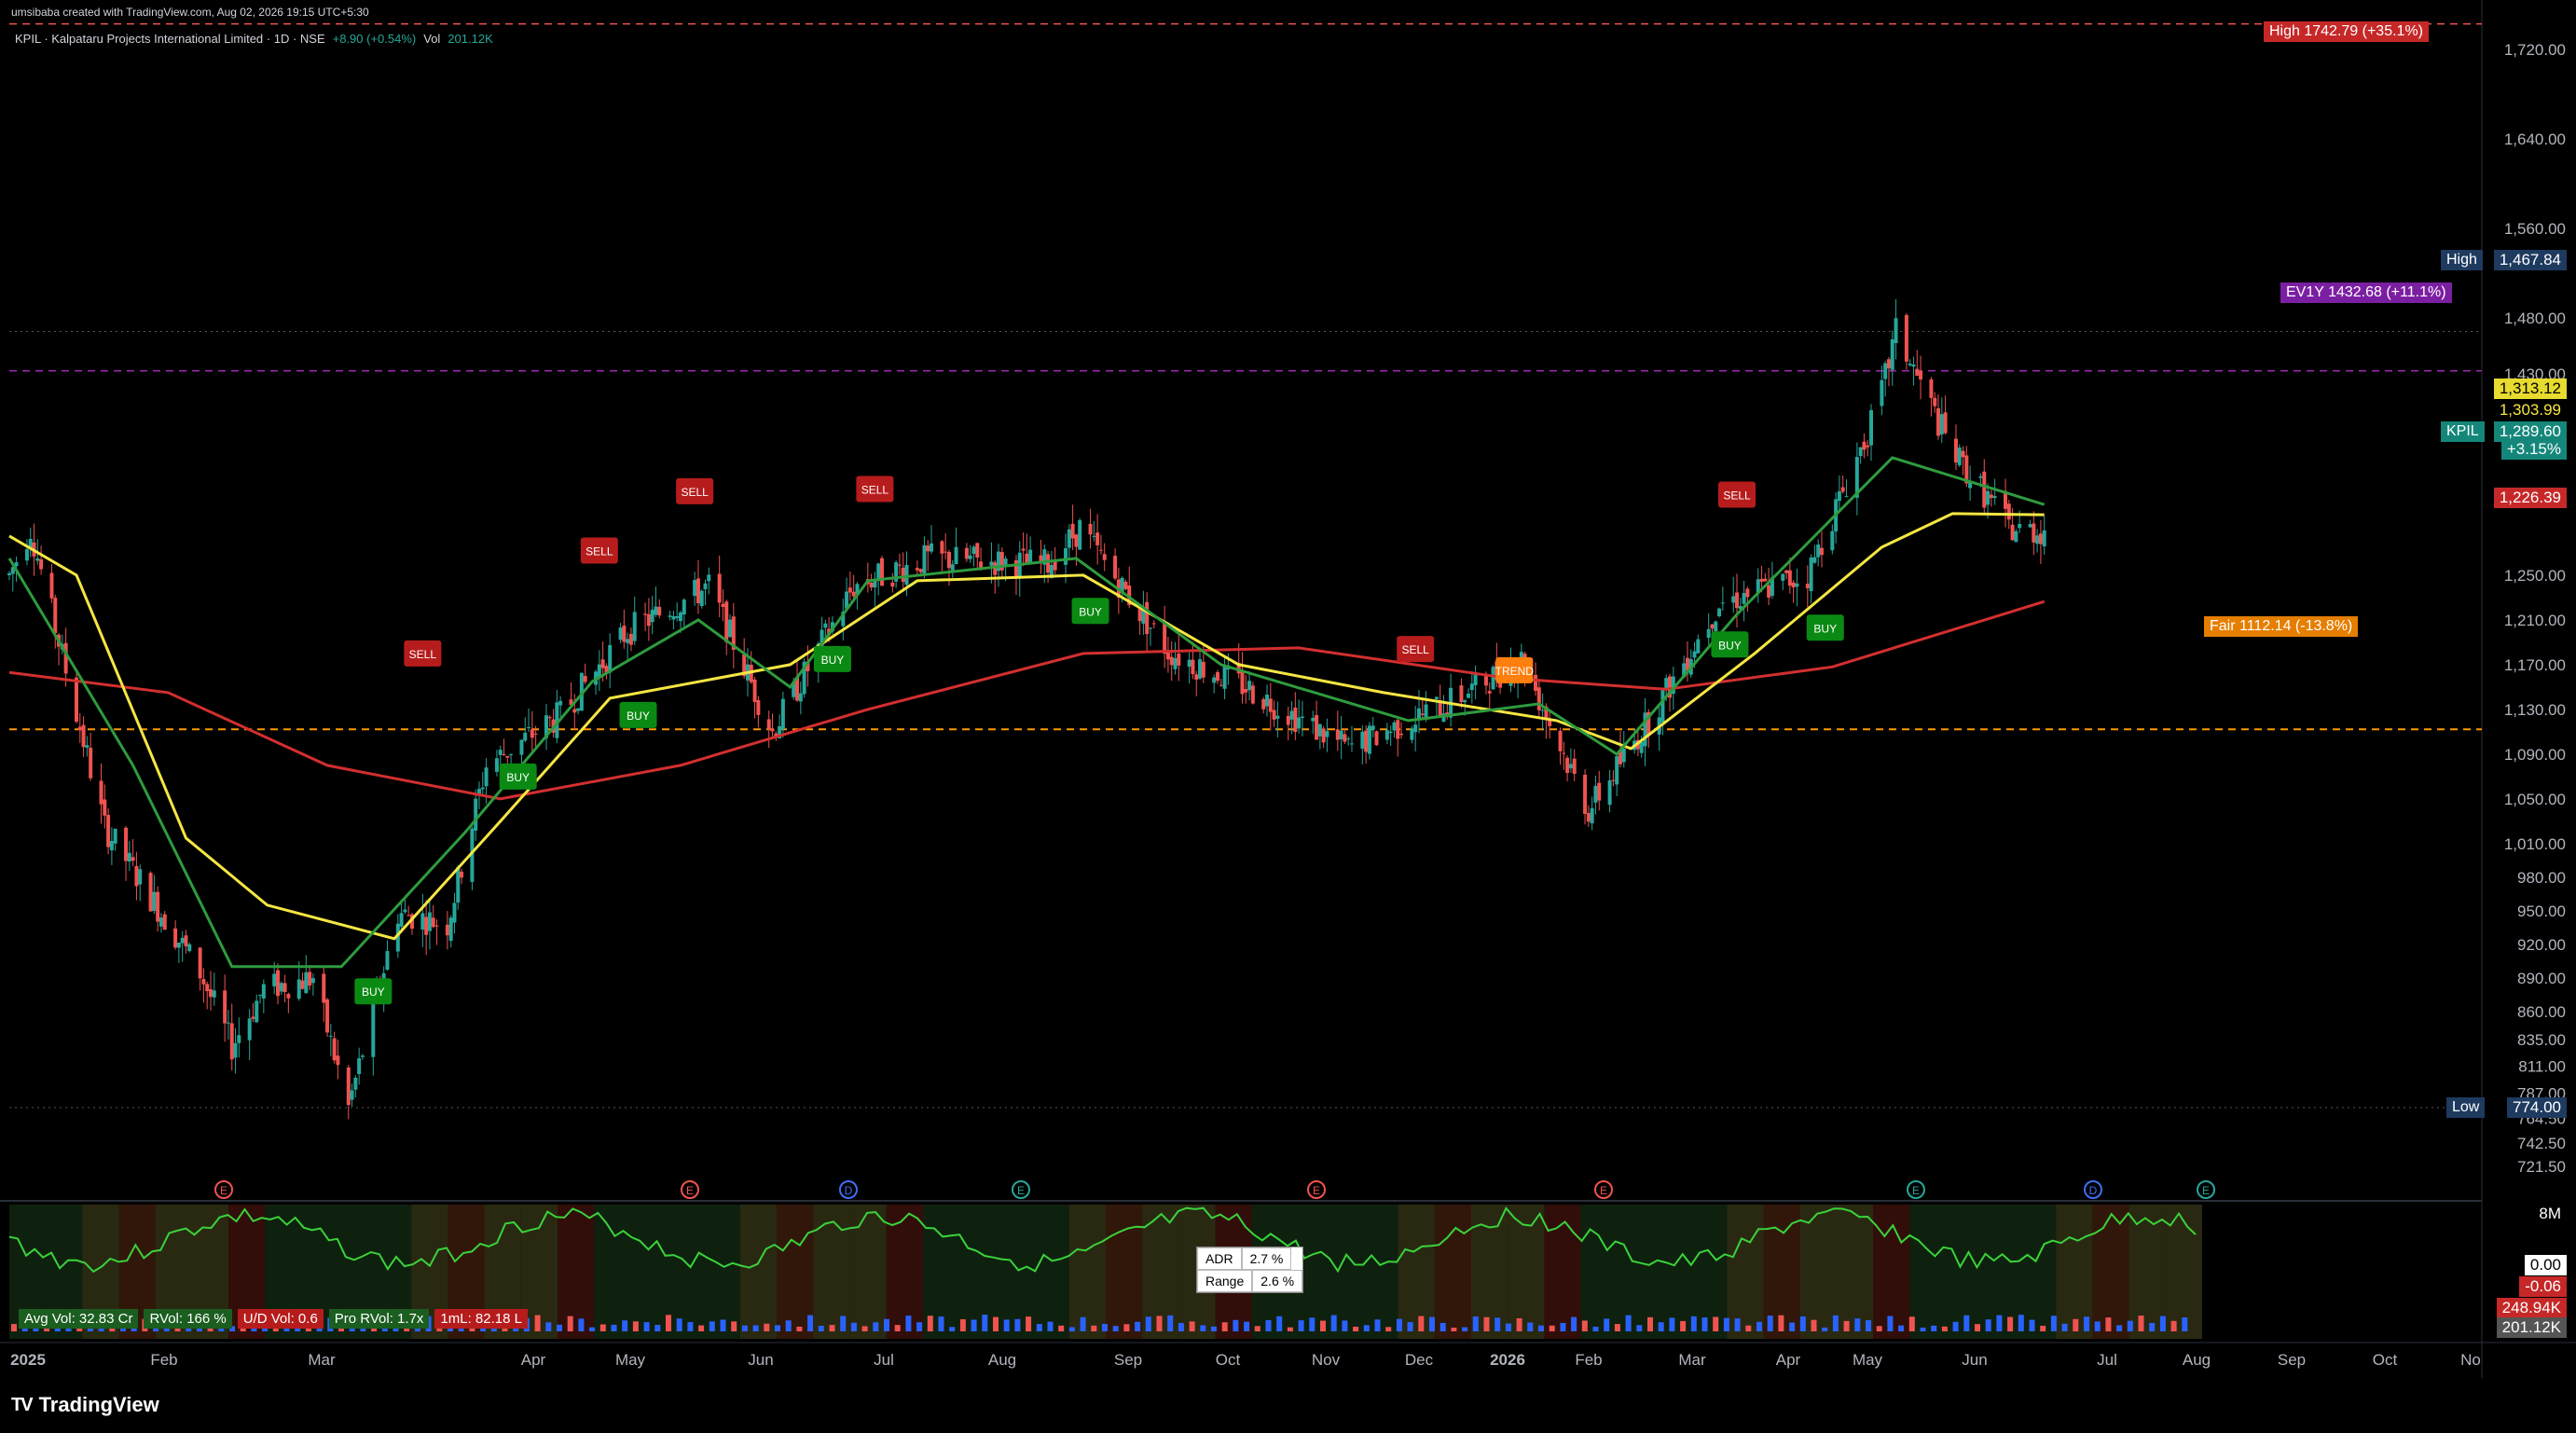 The width and height of the screenshot is (2576, 1433). What do you see at coordinates (85, 1405) in the screenshot?
I see `tradingview-brand: TV TradingView` at bounding box center [85, 1405].